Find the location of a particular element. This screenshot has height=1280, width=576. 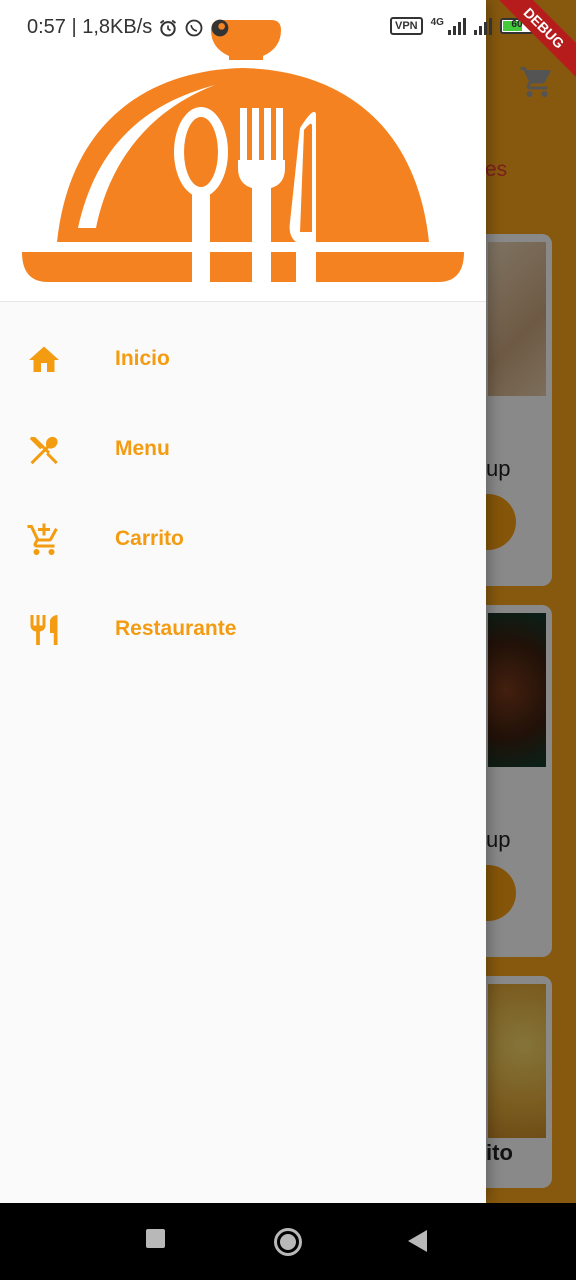

recents-button is located at coordinates (155, 1238).